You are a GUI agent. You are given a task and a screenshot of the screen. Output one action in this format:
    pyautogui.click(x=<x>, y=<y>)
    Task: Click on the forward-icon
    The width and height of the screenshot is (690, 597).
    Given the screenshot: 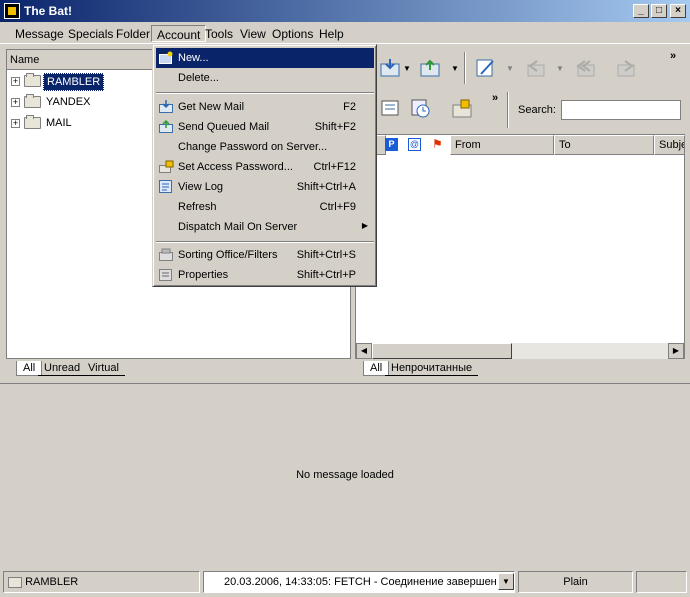 What is the action you would take?
    pyautogui.click(x=626, y=68)
    